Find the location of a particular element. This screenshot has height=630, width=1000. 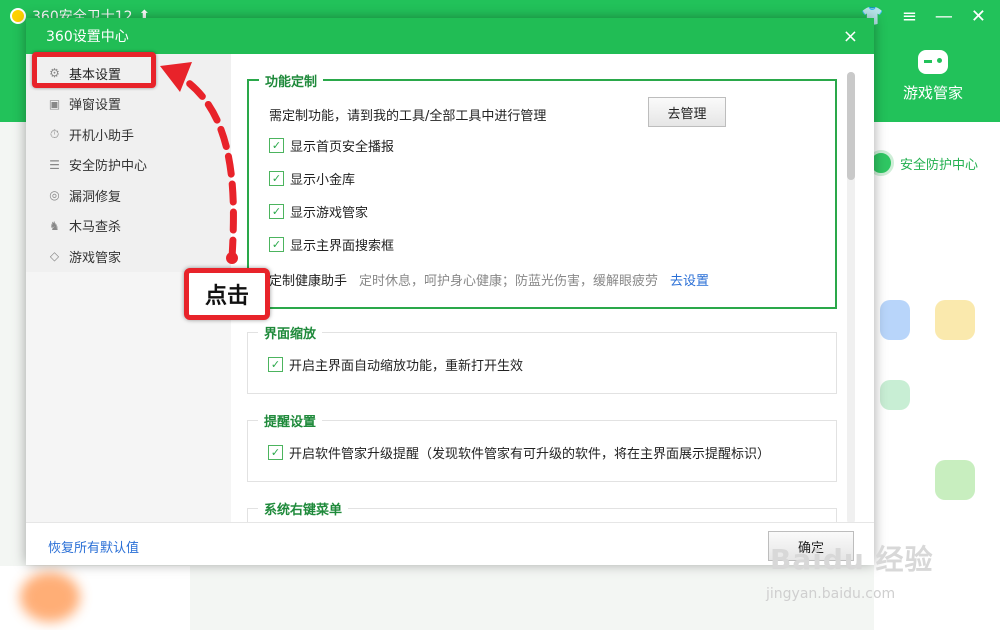

baidu-watermark: Baidu 经验 is located at coordinates (852, 559).